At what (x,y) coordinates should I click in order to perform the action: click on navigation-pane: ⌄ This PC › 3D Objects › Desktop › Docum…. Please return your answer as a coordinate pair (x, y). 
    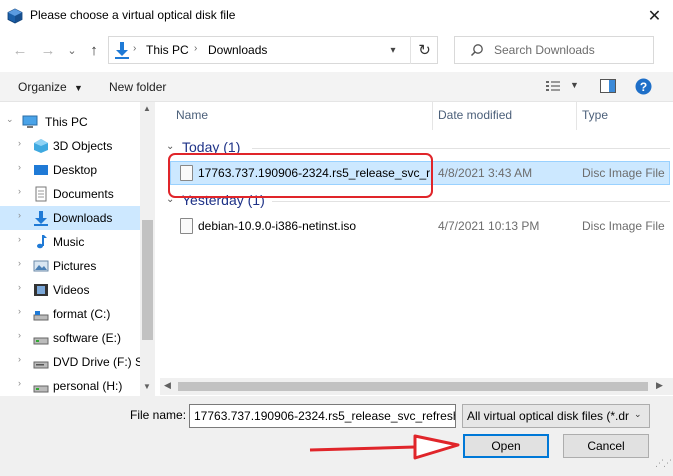
    Looking at the image, I should click on (77, 249).